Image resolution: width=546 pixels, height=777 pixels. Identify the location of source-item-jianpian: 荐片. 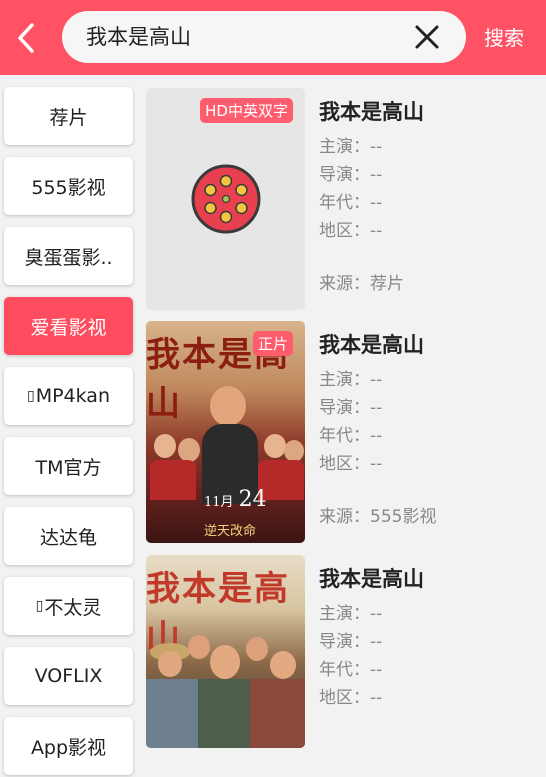
(68, 116).